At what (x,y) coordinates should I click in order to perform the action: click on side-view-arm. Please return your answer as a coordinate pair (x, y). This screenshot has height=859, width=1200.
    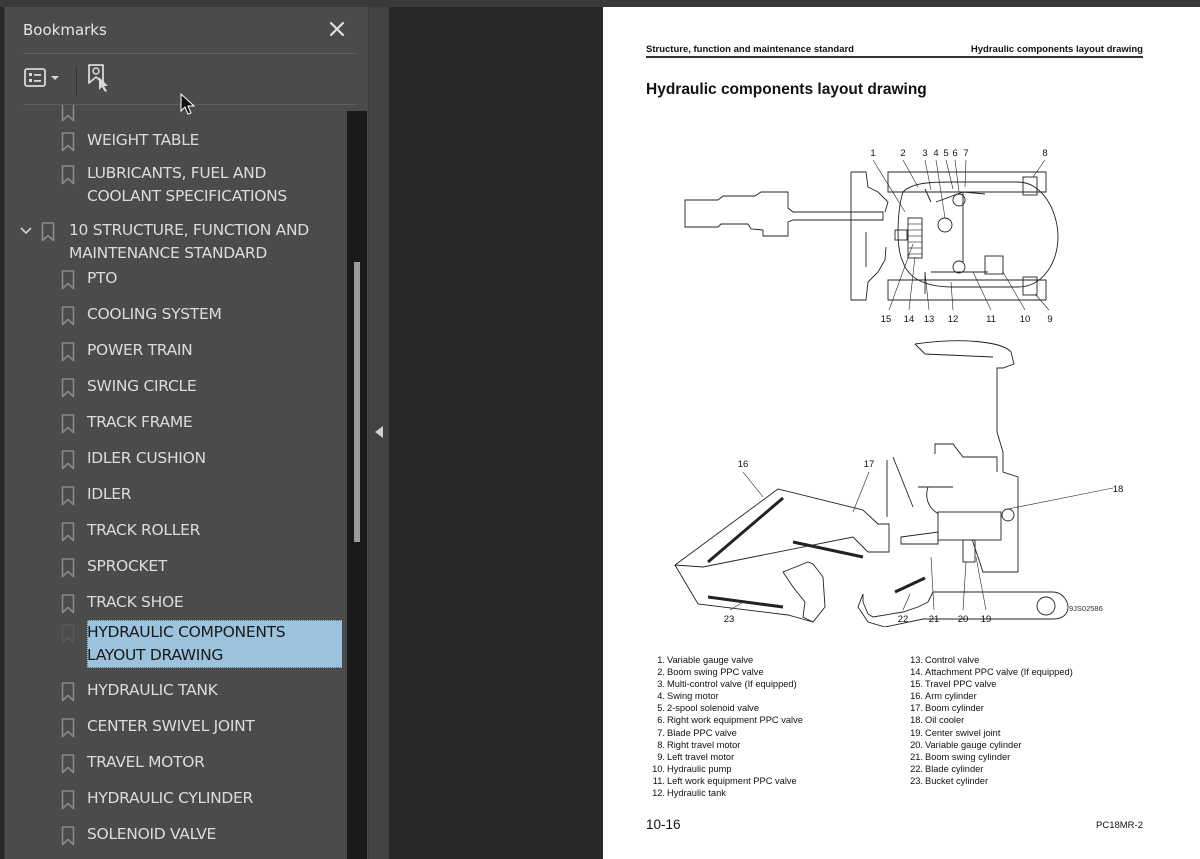
    Looking at the image, I should click on (744, 593).